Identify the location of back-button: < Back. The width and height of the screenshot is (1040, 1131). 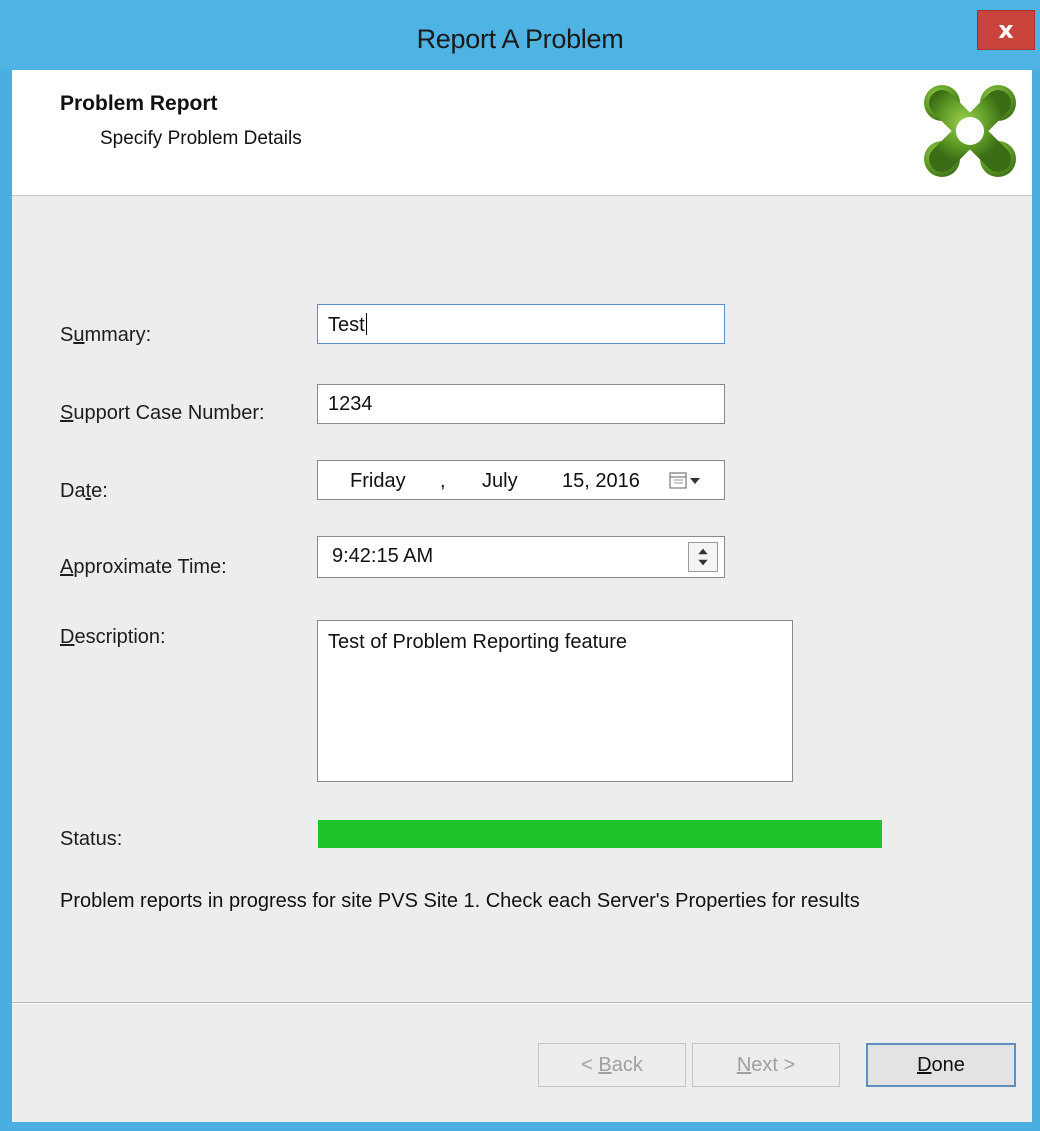
(612, 1065).